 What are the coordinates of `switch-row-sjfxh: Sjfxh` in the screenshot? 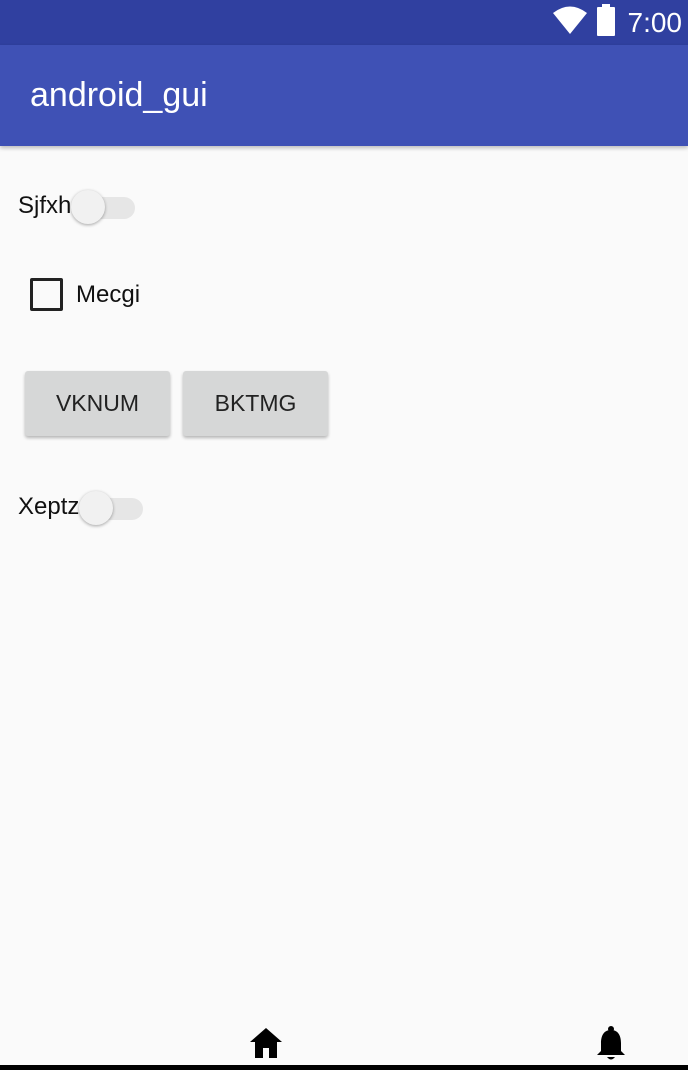 It's located at (77, 206).